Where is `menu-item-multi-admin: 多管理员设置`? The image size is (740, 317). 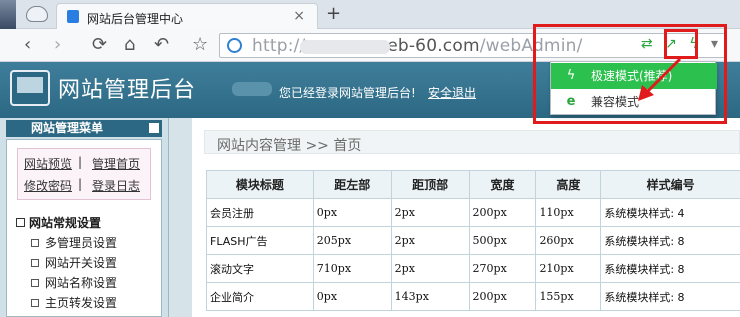
menu-item-multi-admin: 多管理员设置 is located at coordinates (74, 242).